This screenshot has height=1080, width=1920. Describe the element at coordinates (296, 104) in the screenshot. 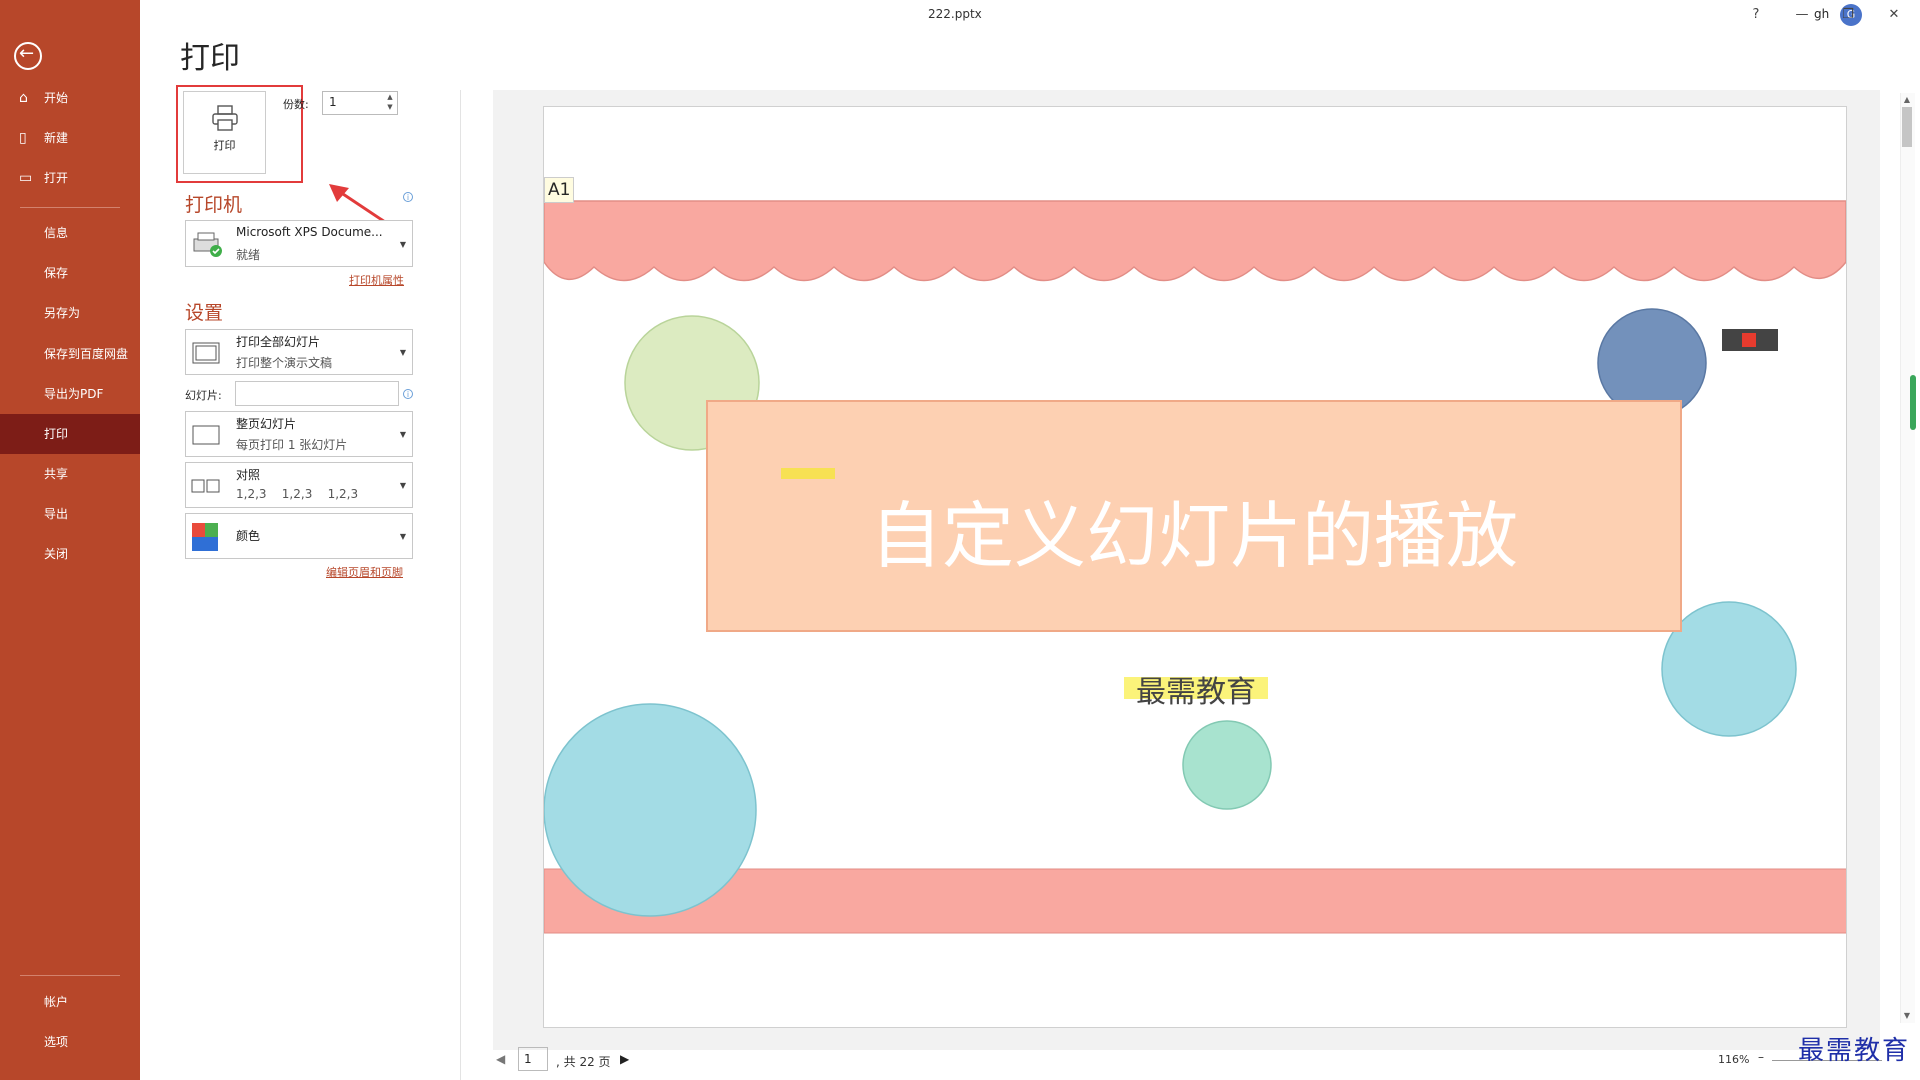

I see `copies-label: 份数:` at that location.